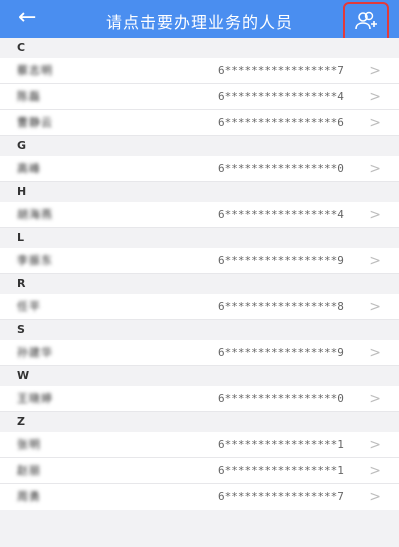 The height and width of the screenshot is (547, 399). What do you see at coordinates (29, 444) in the screenshot?
I see `person-name: 张明` at bounding box center [29, 444].